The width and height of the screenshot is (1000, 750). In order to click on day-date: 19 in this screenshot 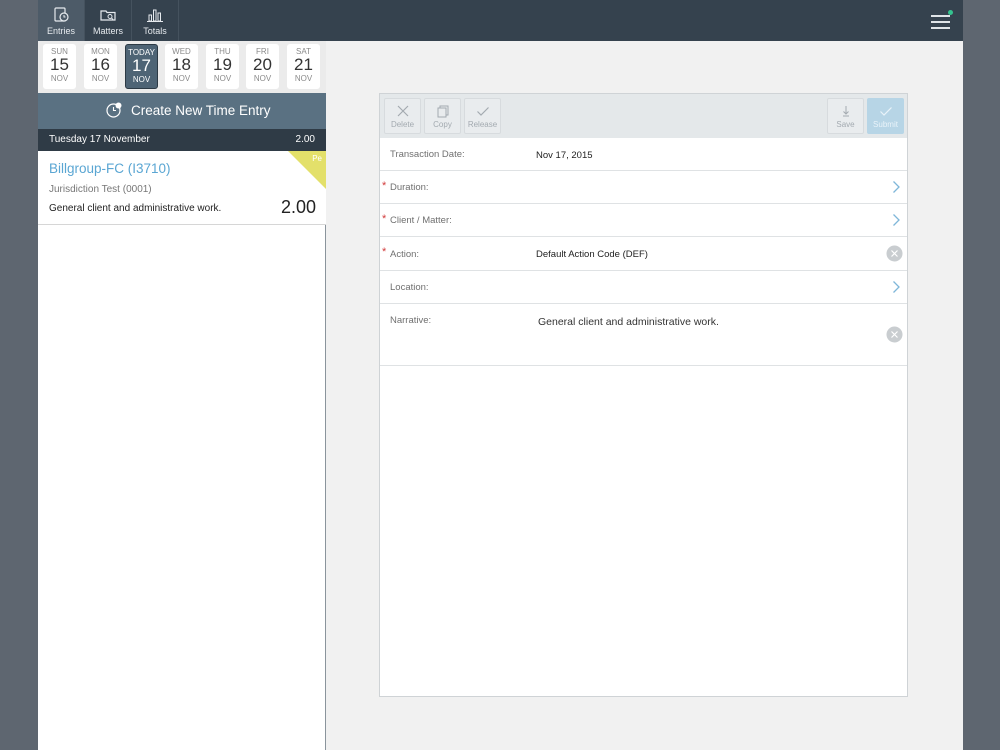, I will do `click(222, 64)`.